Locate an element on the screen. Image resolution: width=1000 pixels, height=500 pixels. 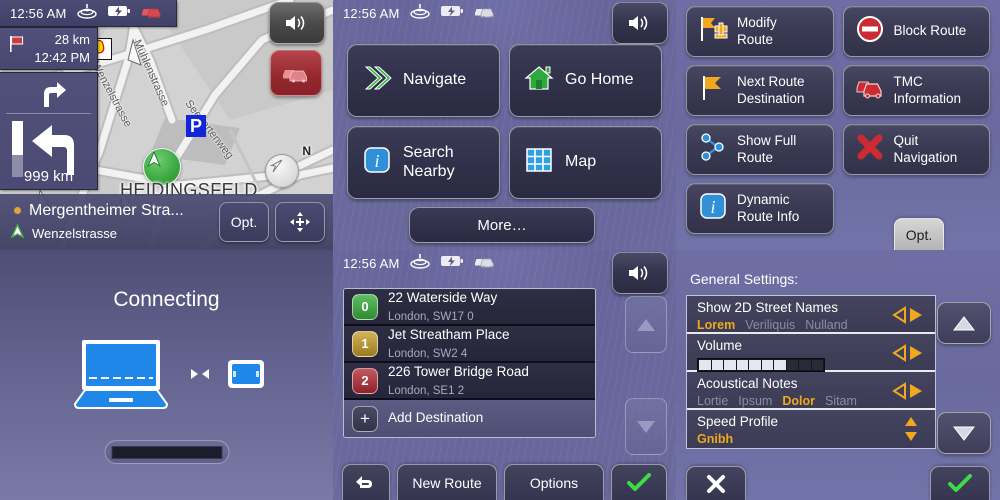
destination-distance: 28 km is located at coordinates (72, 39).